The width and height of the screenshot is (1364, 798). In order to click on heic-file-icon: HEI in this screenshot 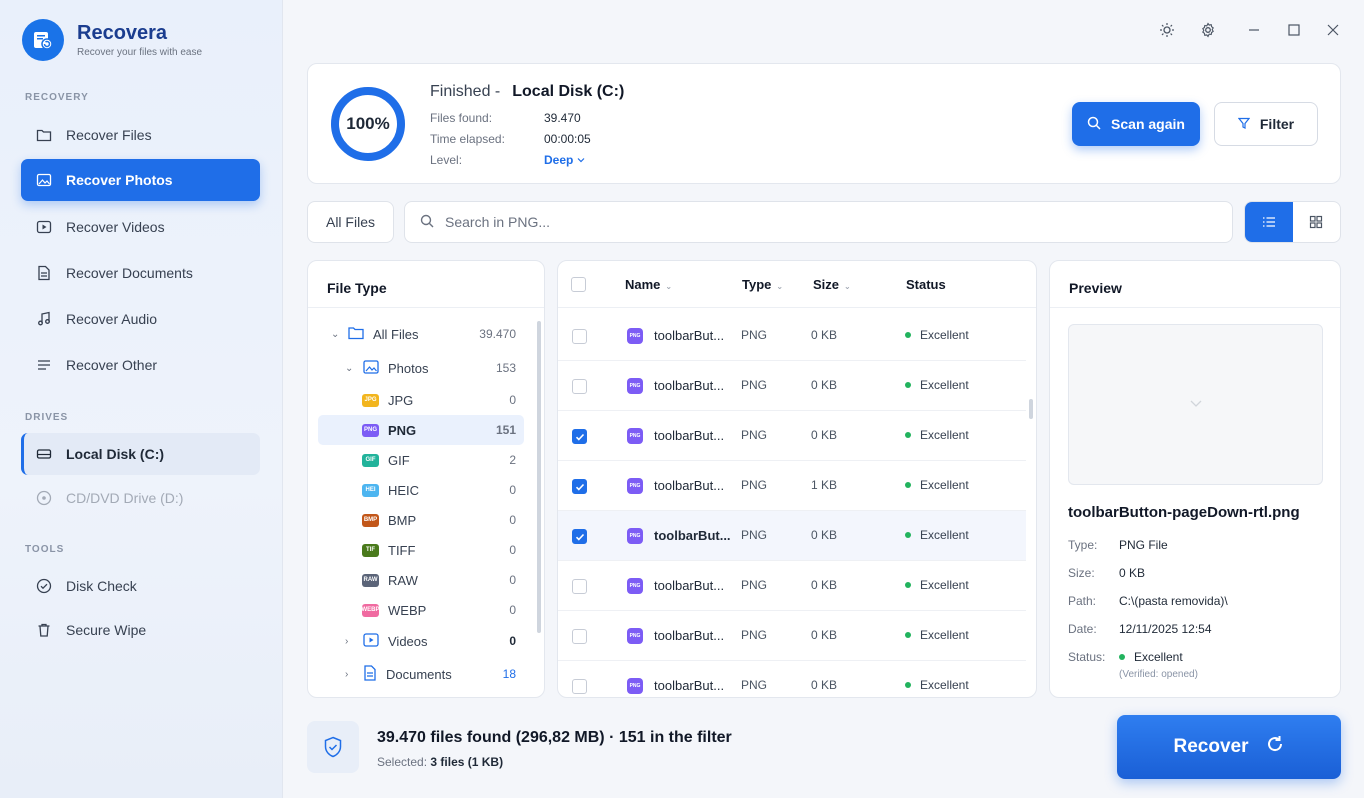, I will do `click(370, 490)`.